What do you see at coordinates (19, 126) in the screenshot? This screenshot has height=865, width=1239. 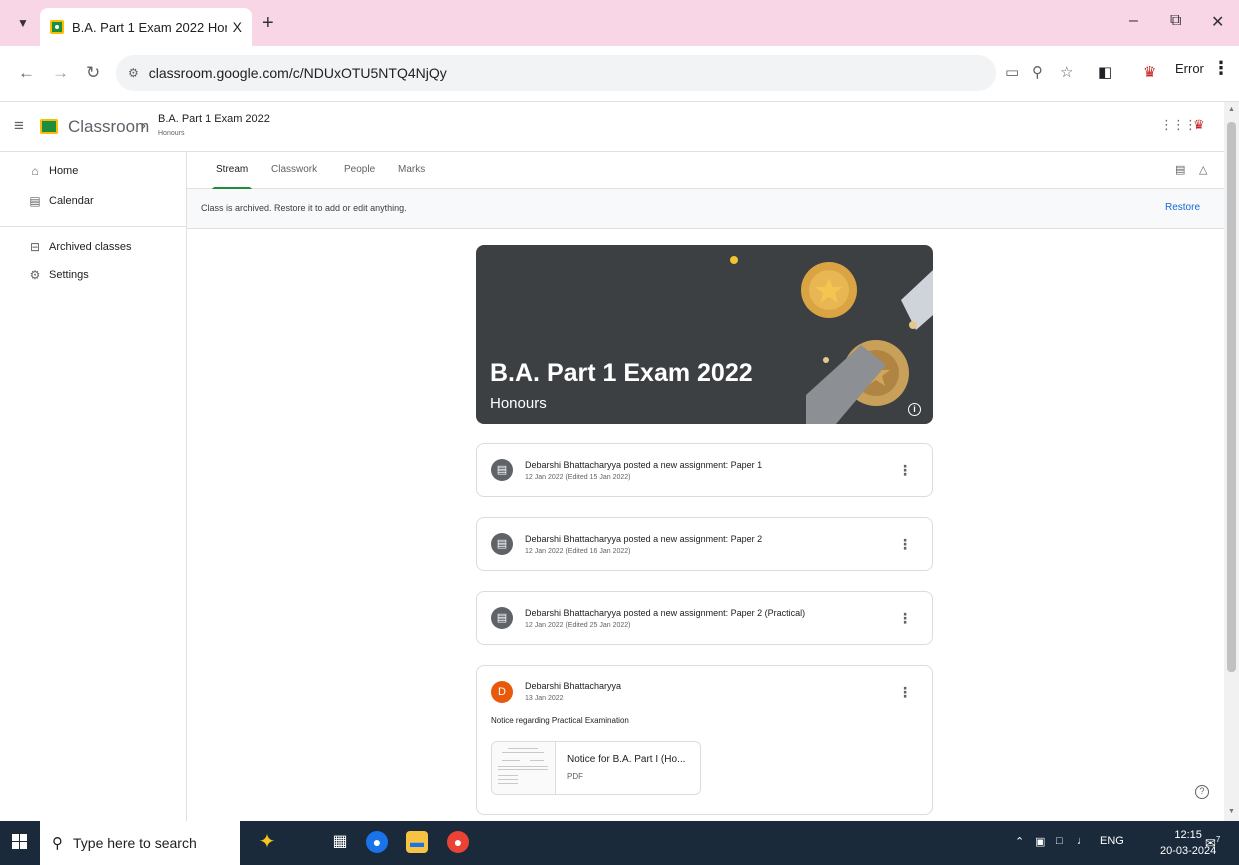 I see `main-menu-icon: ≡` at bounding box center [19, 126].